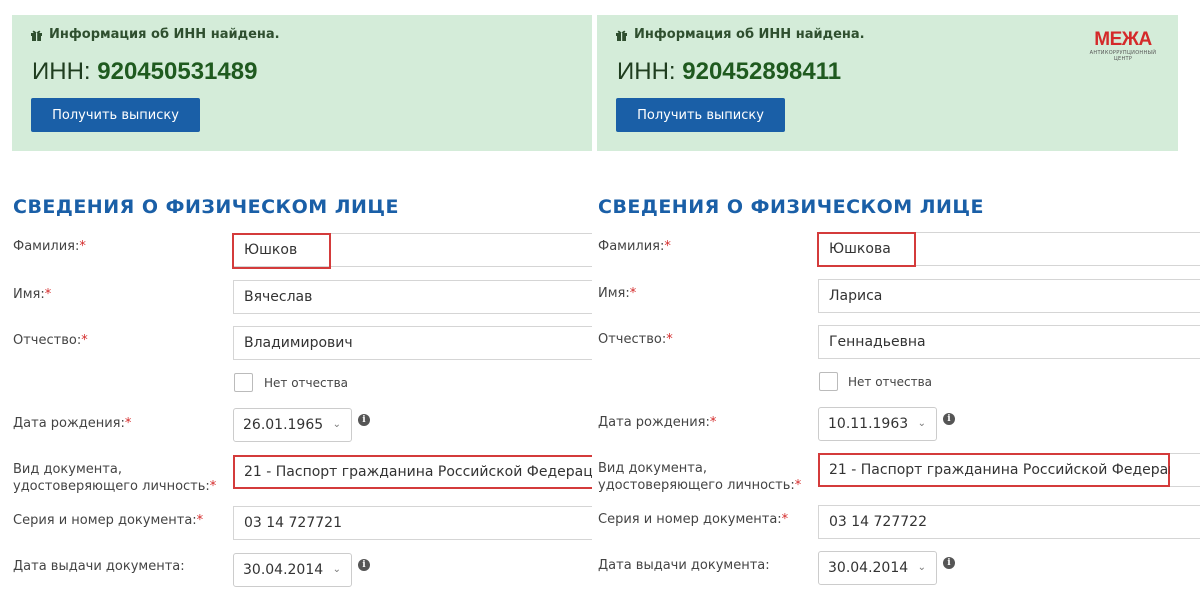  I want to click on inn-line: ИНН: 920450531489, so click(144, 72).